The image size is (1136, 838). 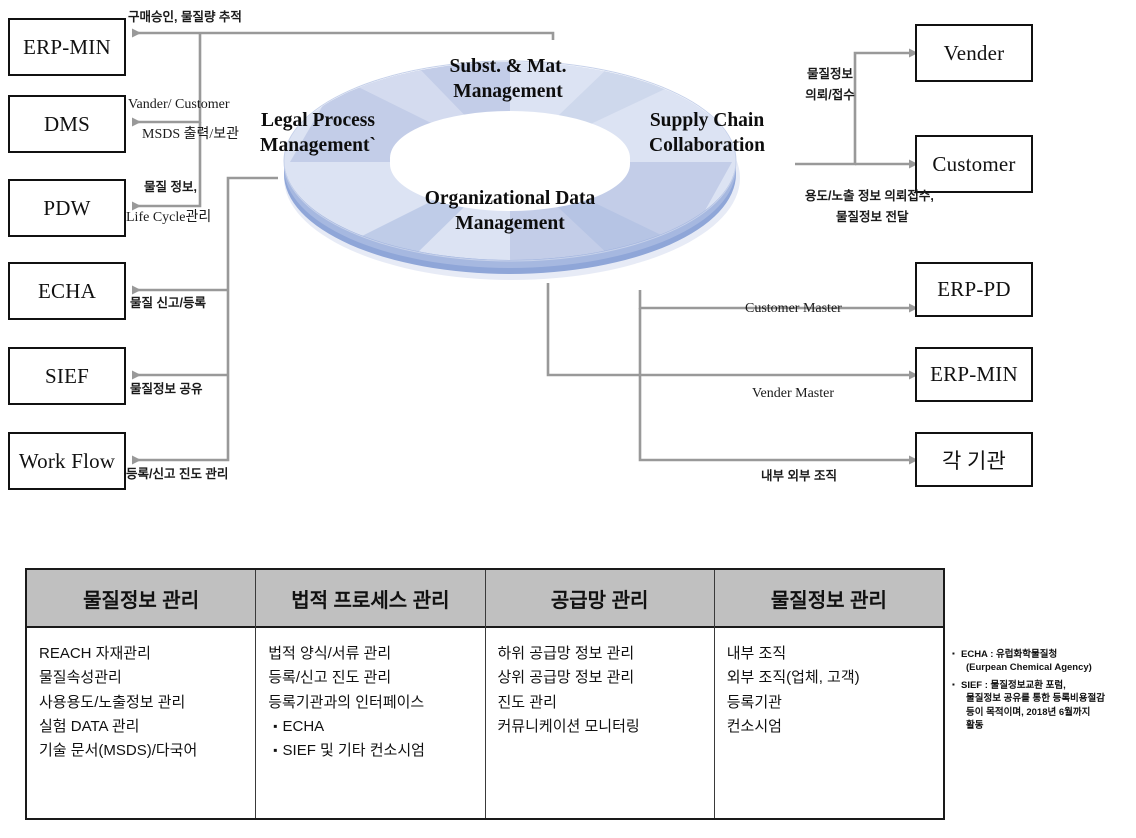 What do you see at coordinates (566, 678) in the screenshot?
I see `list-item: 상위 공급망 정보 관리` at bounding box center [566, 678].